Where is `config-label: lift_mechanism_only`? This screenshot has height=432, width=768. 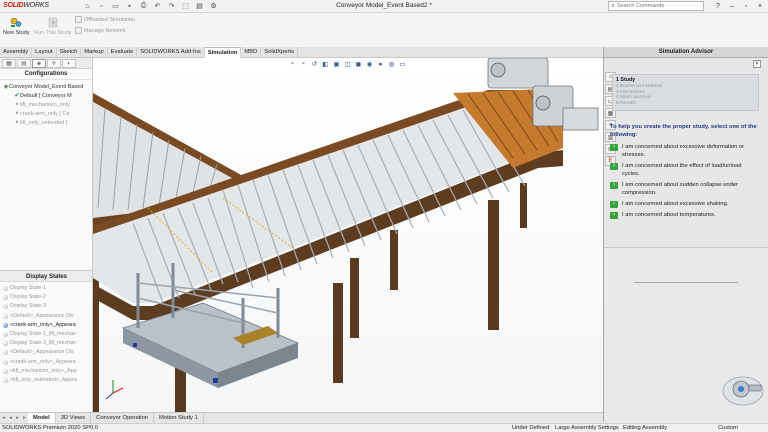
config-label: lift_mechanism_only is located at coordinates (45, 105).